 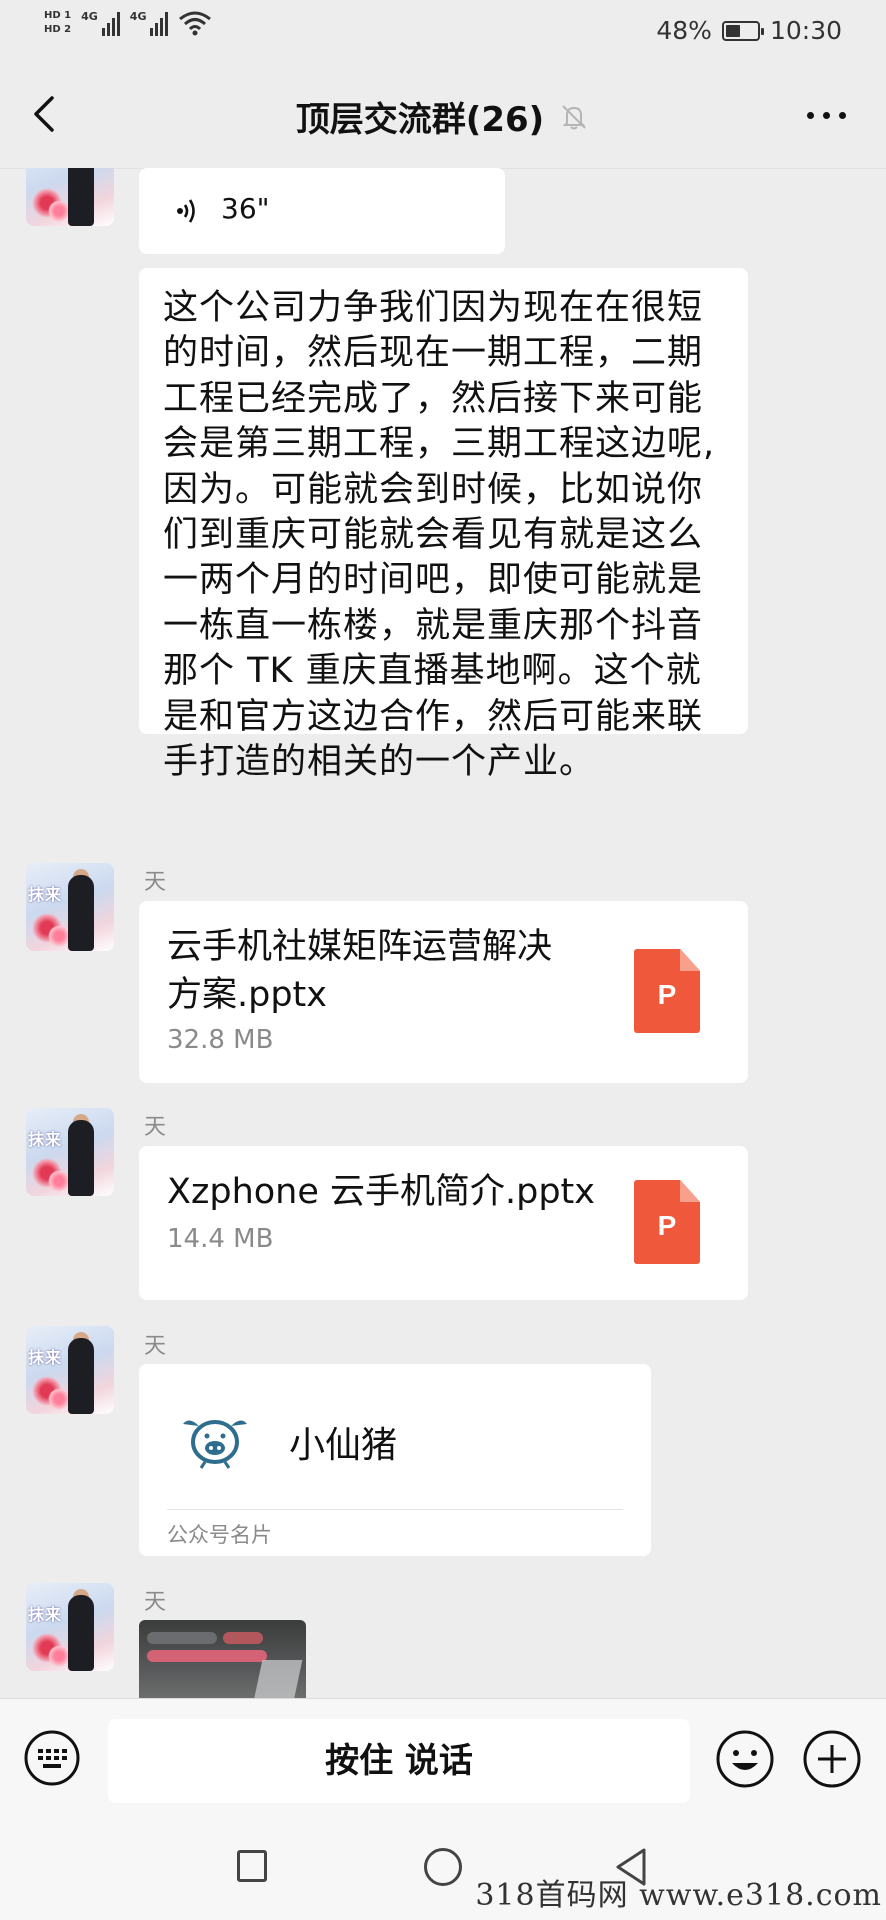 What do you see at coordinates (322, 211) in the screenshot?
I see `voice-message: 36"` at bounding box center [322, 211].